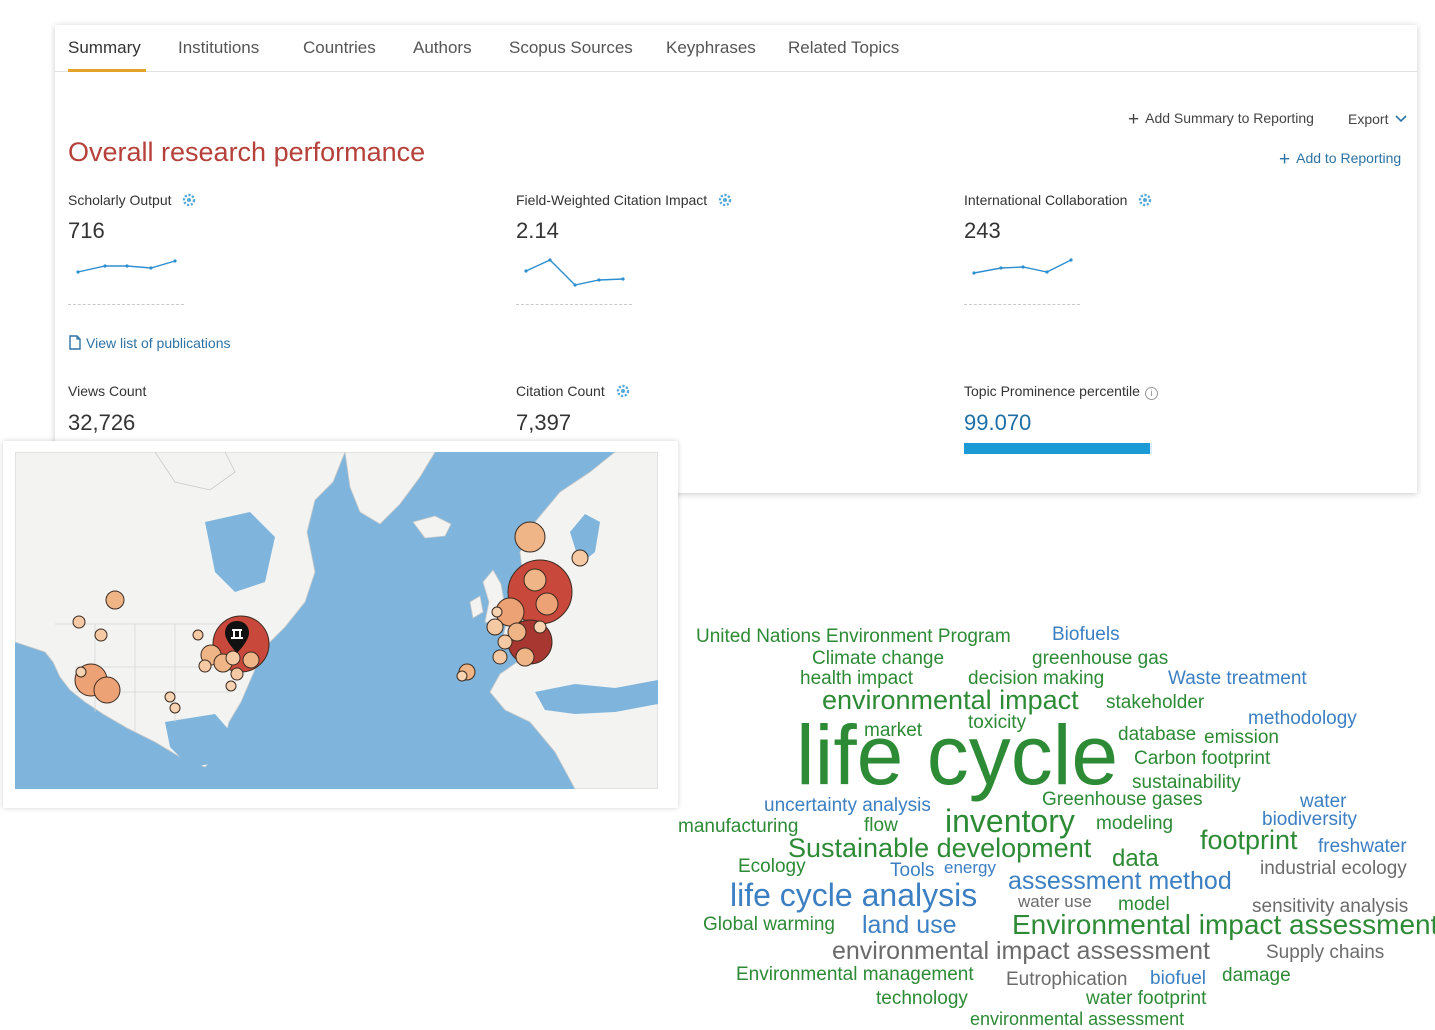  Describe the element at coordinates (1249, 840) in the screenshot. I see `keyphrase: footprint` at that location.